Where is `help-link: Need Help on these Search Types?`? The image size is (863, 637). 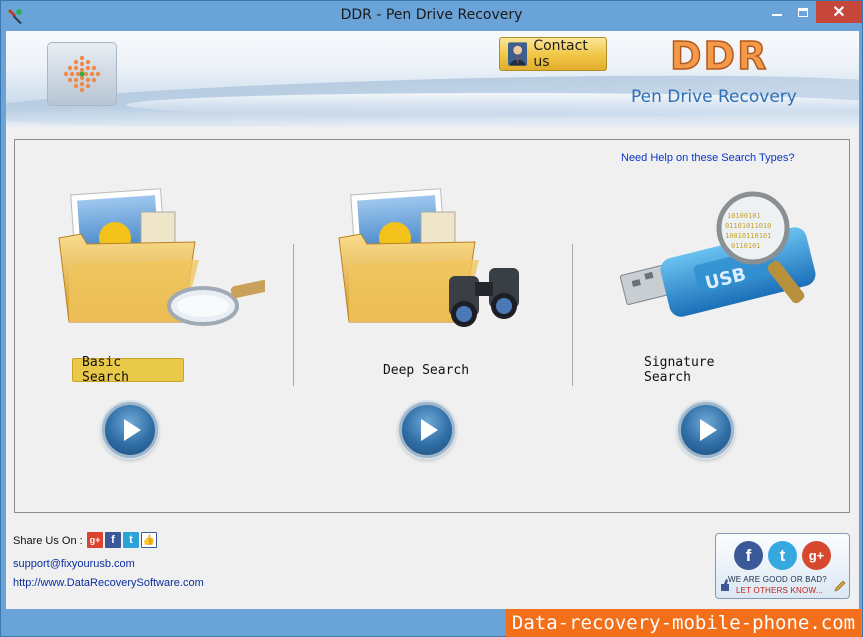
help-link: Need Help on these Search Types? is located at coordinates (707, 158).